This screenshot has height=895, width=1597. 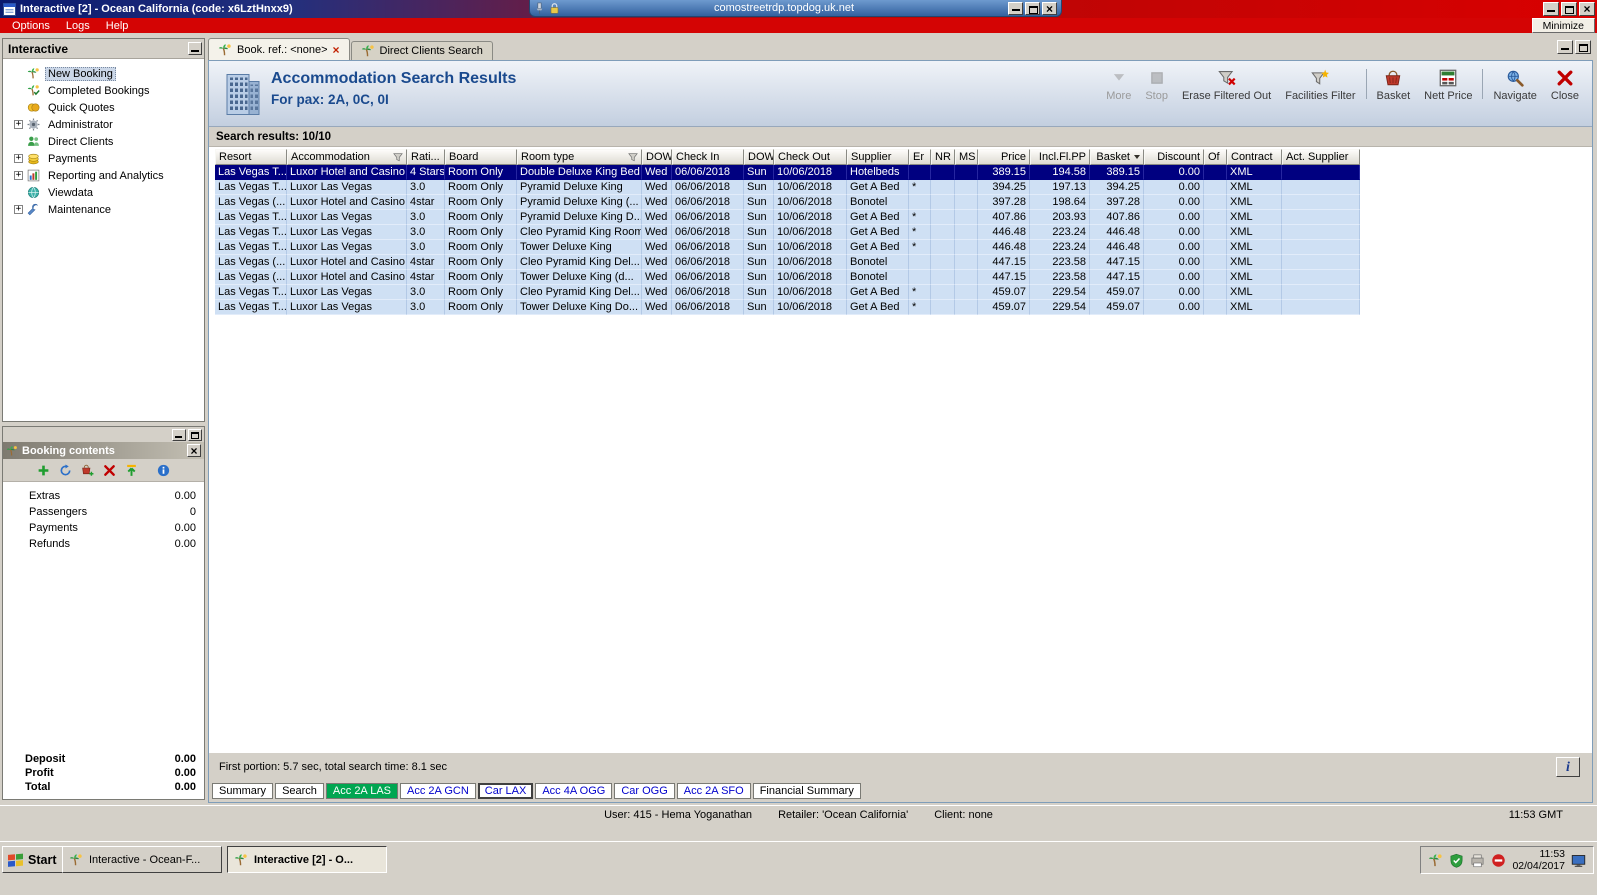 I want to click on sidebar-item-maintenance: Maintenance, so click(x=103, y=209).